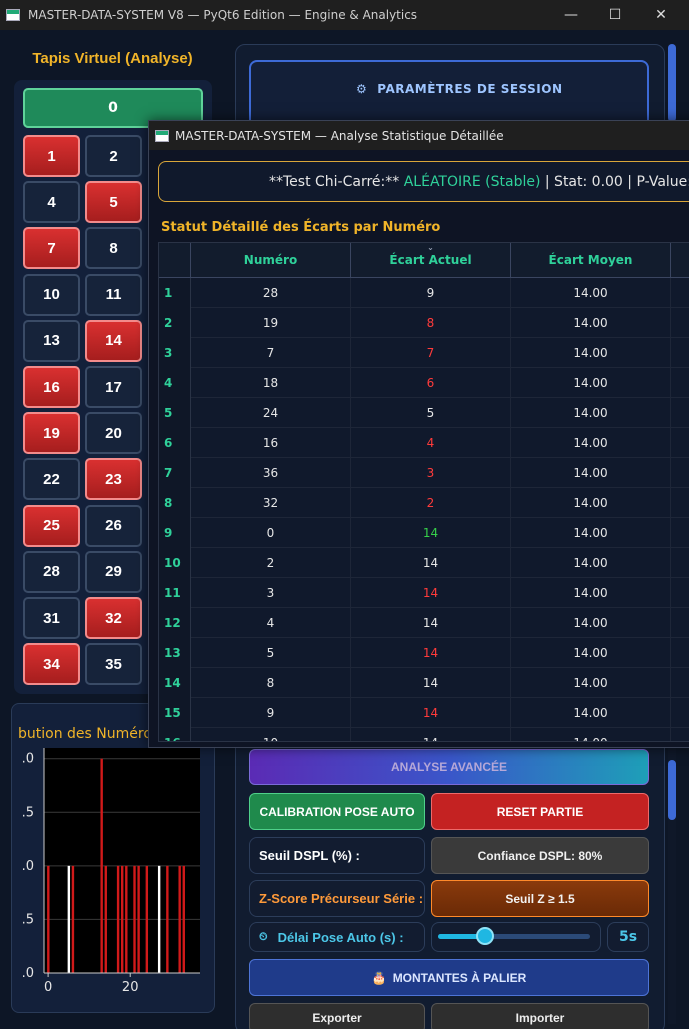 Image resolution: width=689 pixels, height=1029 pixels. I want to click on number-cell-20: 20, so click(113, 433).